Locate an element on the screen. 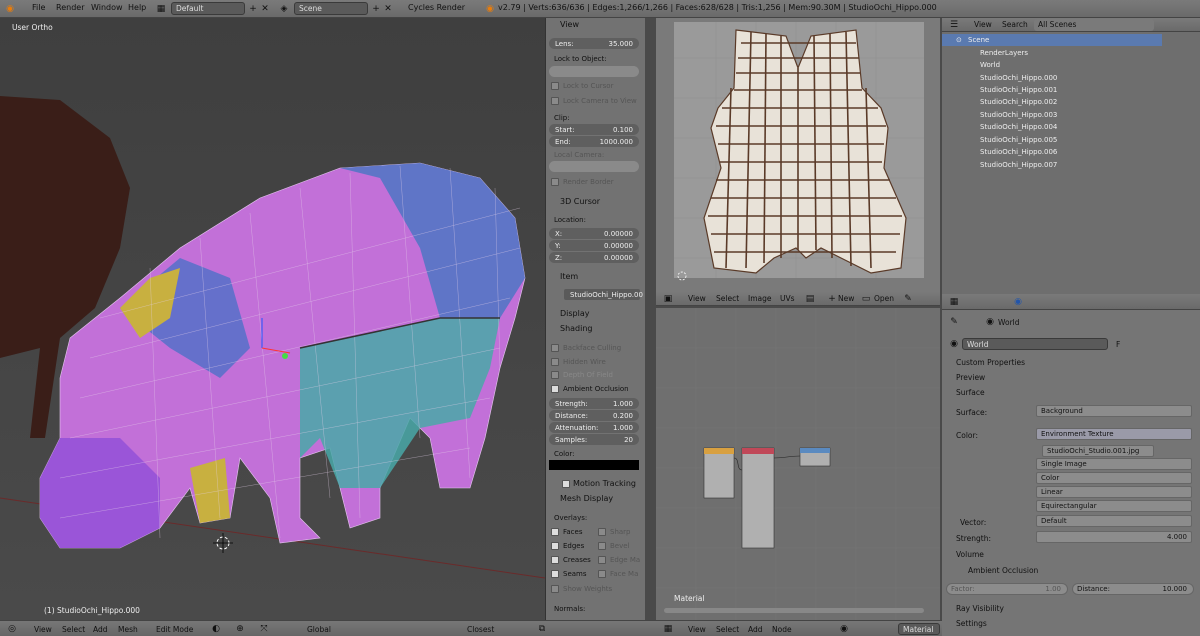 The height and width of the screenshot is (636, 1200). menu-help: Help is located at coordinates (137, 7).